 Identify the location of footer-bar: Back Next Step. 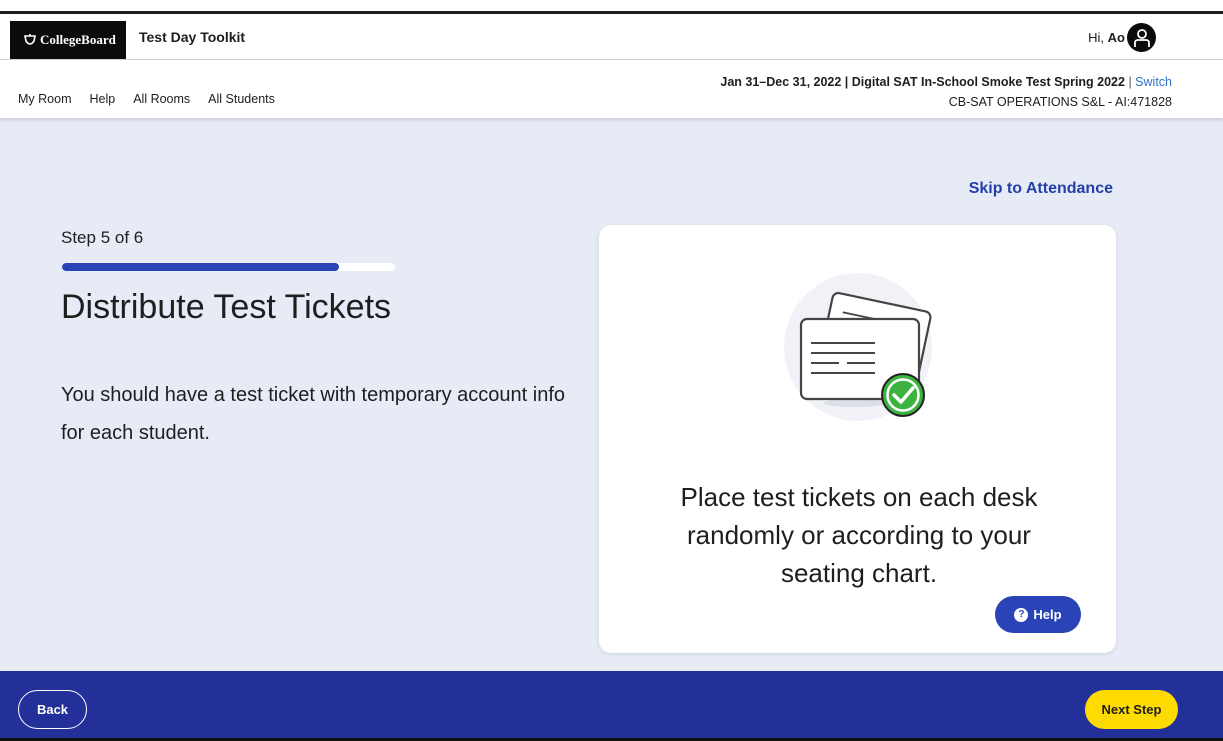
(611, 706).